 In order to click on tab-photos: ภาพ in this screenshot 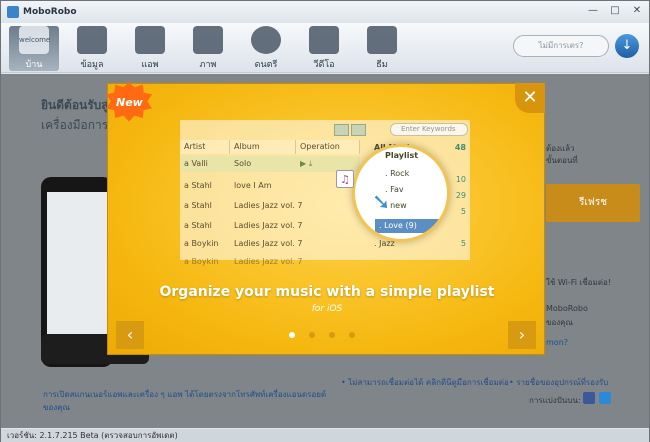, I will do `click(208, 48)`.